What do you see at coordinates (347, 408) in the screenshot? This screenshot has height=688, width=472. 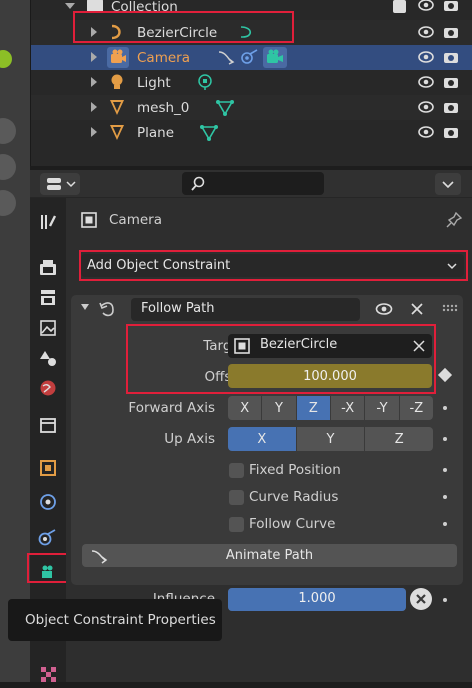 I see `forward-axis-neg-x: -X` at bounding box center [347, 408].